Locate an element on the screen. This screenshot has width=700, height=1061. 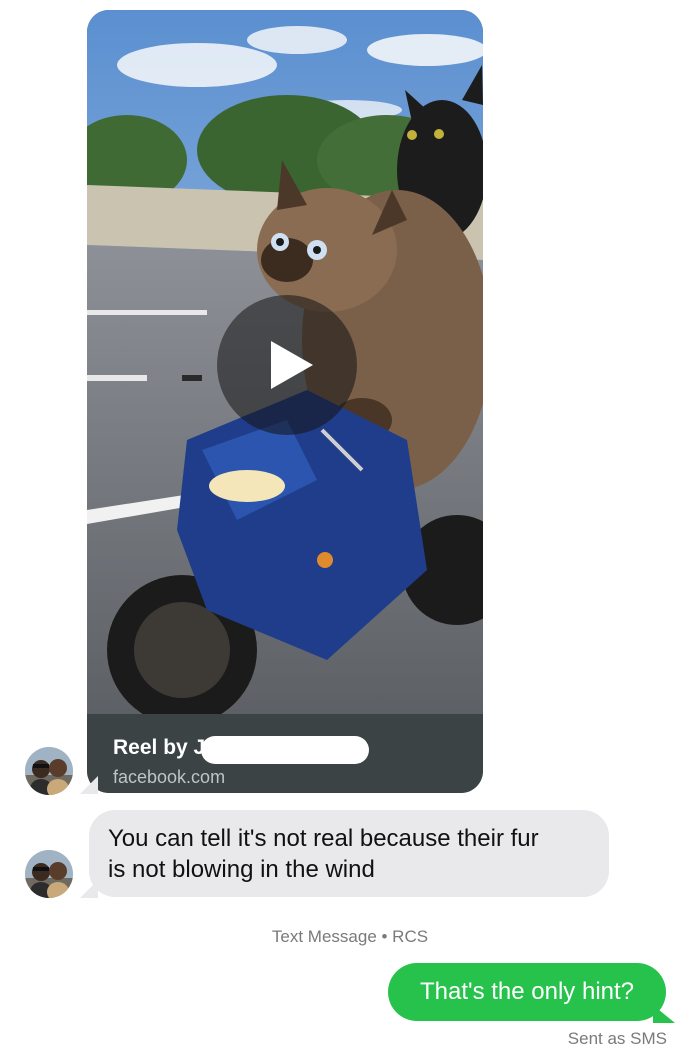
outgoing-message-bubble: That's the only hint? is located at coordinates (527, 992).